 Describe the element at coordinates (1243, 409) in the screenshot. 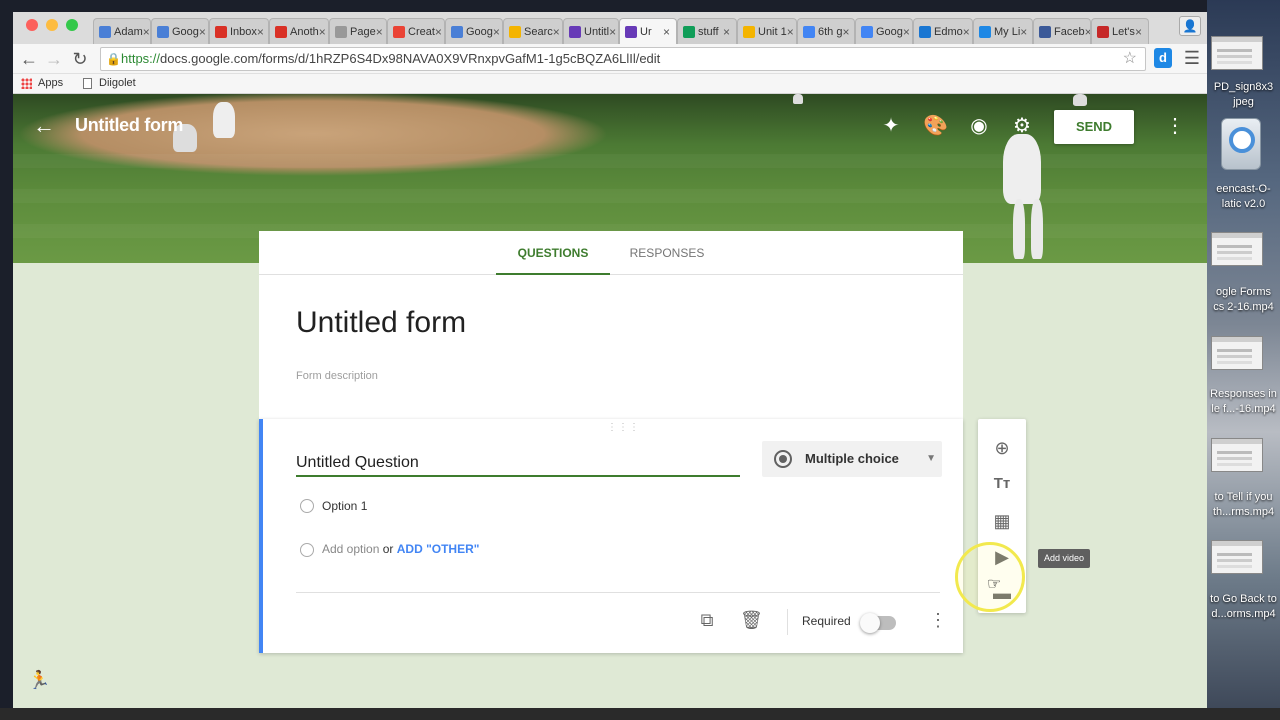

I see `desktop-file-label: le f...-16.mp4` at that location.